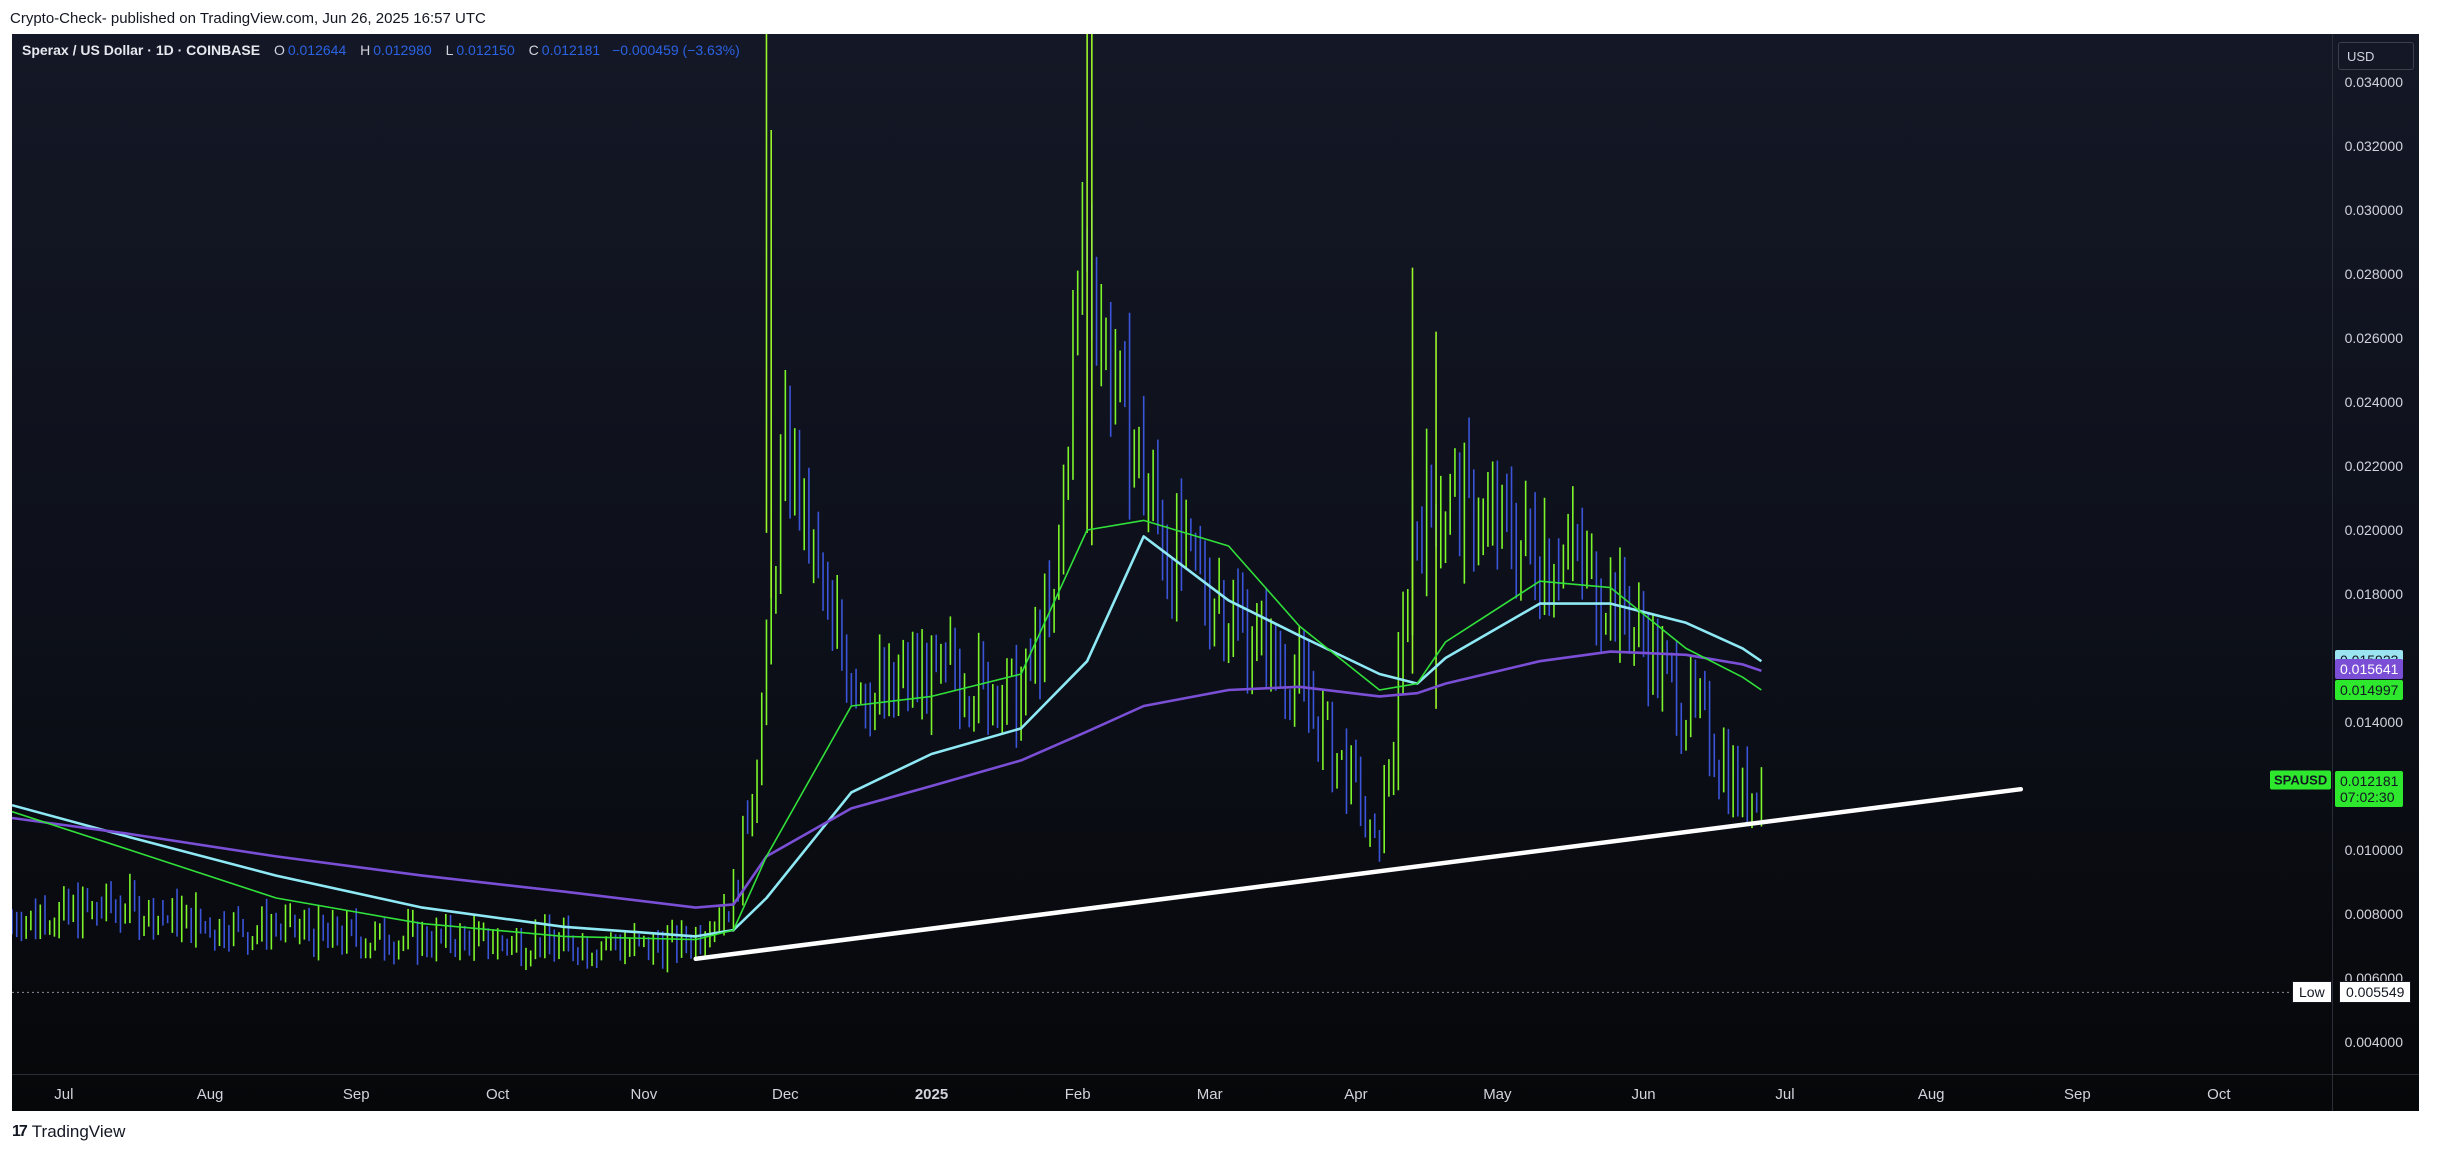 This screenshot has height=1154, width=2437. I want to click on time-tick-label: Apr, so click(1356, 1094).